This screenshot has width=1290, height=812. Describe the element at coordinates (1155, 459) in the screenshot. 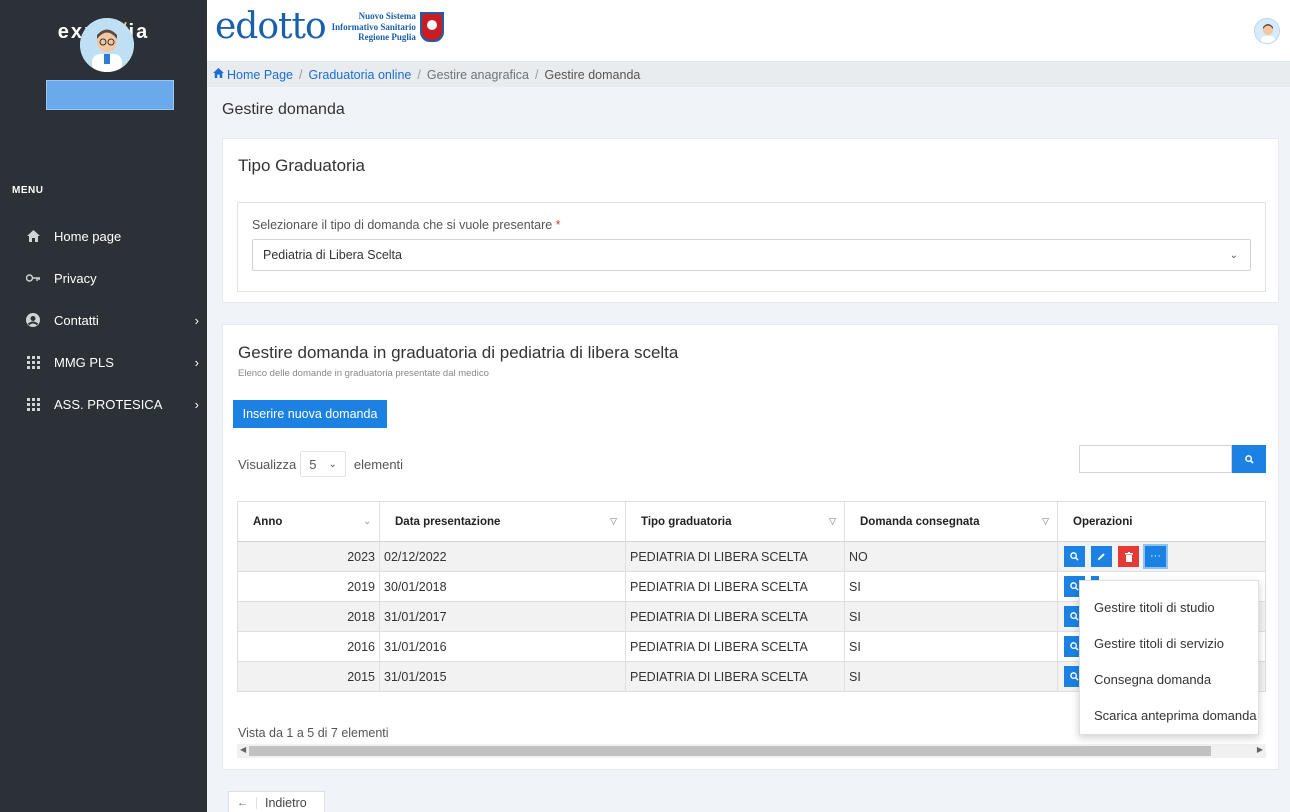

I see `search-input` at that location.